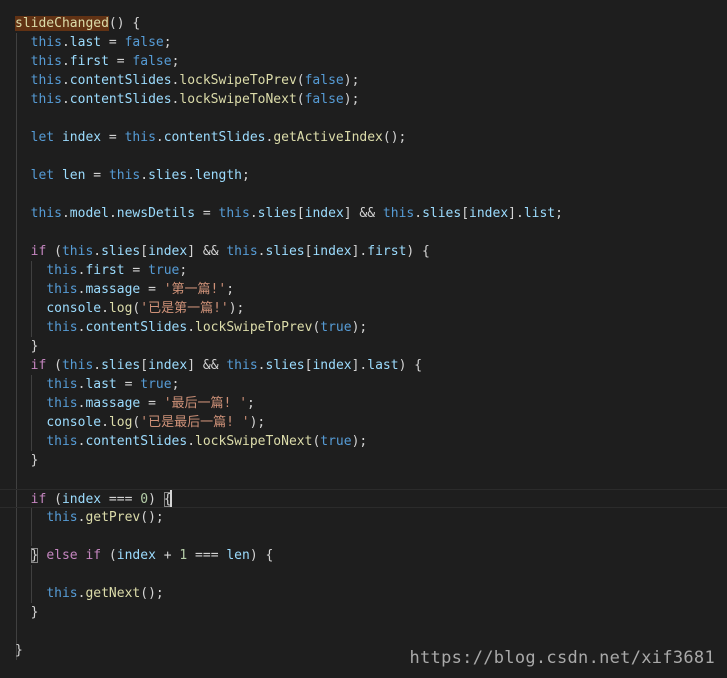 The width and height of the screenshot is (727, 678). Describe the element at coordinates (62, 23) in the screenshot. I see `token-fn: slideChanged` at that location.